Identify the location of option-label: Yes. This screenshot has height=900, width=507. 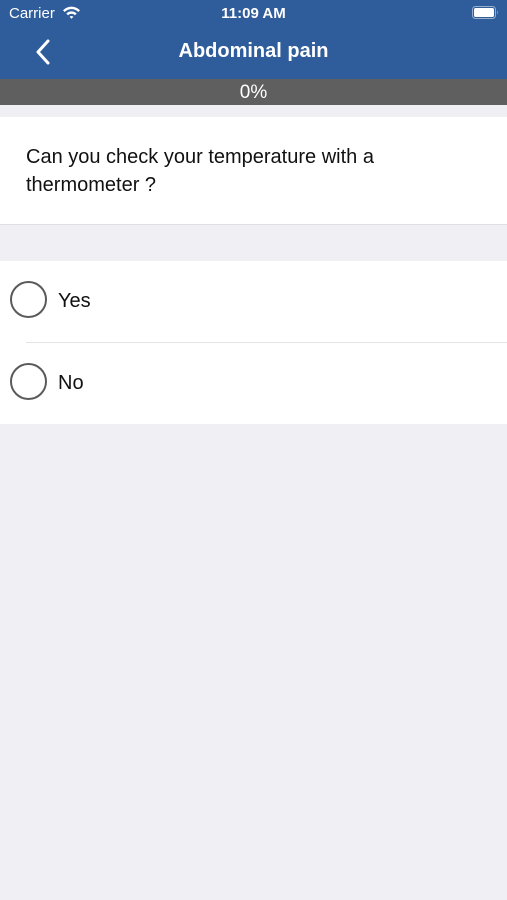
(74, 301).